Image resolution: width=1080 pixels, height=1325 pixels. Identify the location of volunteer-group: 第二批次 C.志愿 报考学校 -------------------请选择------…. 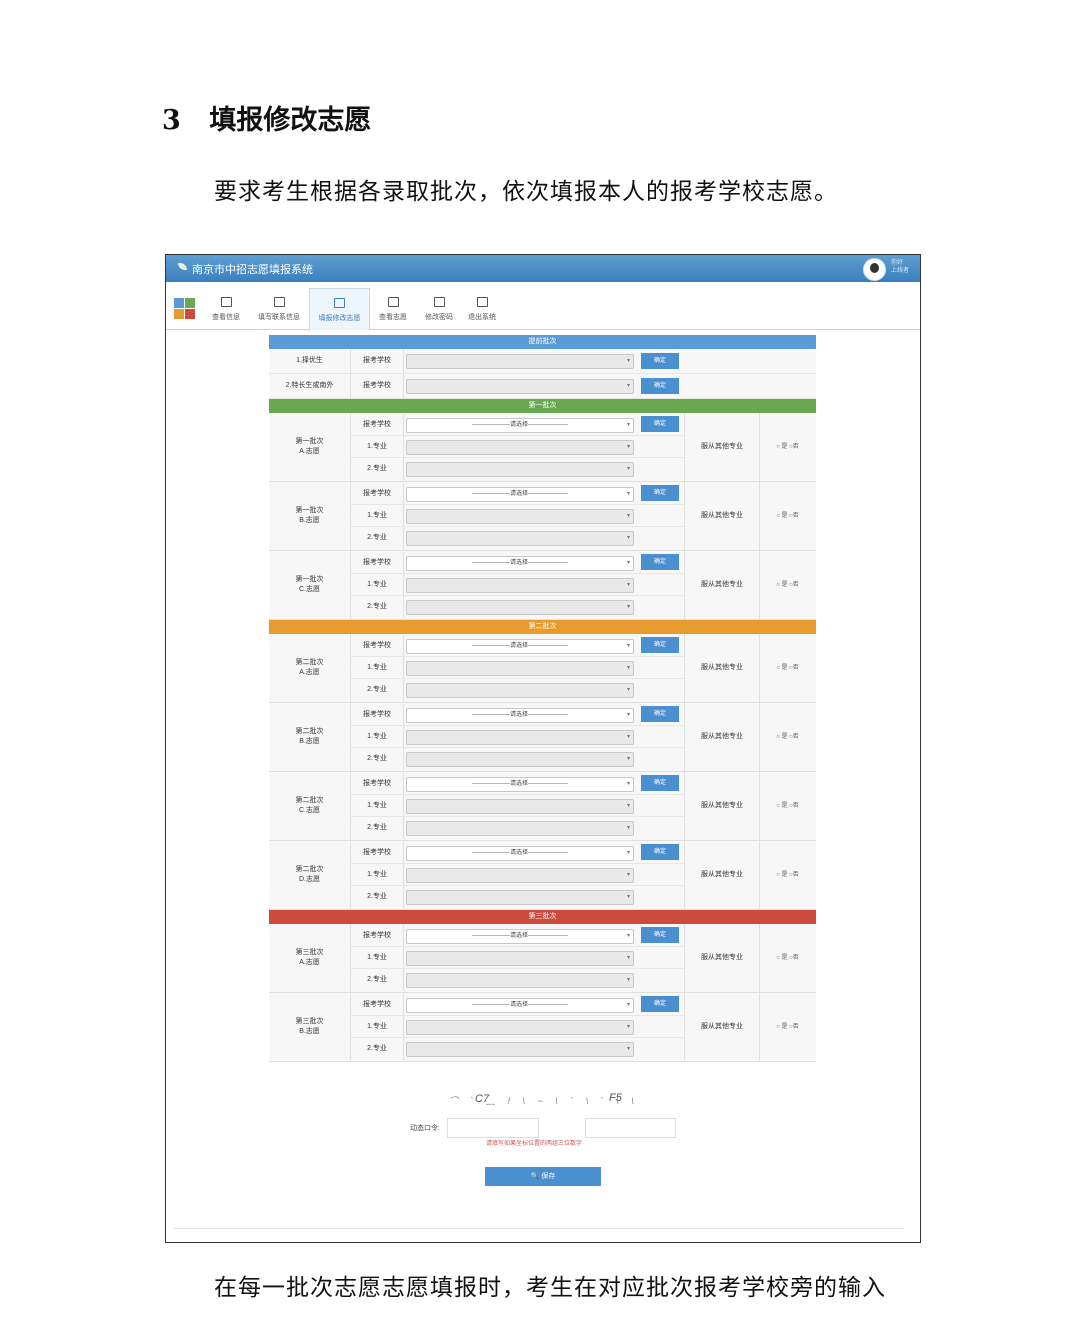
(542, 806).